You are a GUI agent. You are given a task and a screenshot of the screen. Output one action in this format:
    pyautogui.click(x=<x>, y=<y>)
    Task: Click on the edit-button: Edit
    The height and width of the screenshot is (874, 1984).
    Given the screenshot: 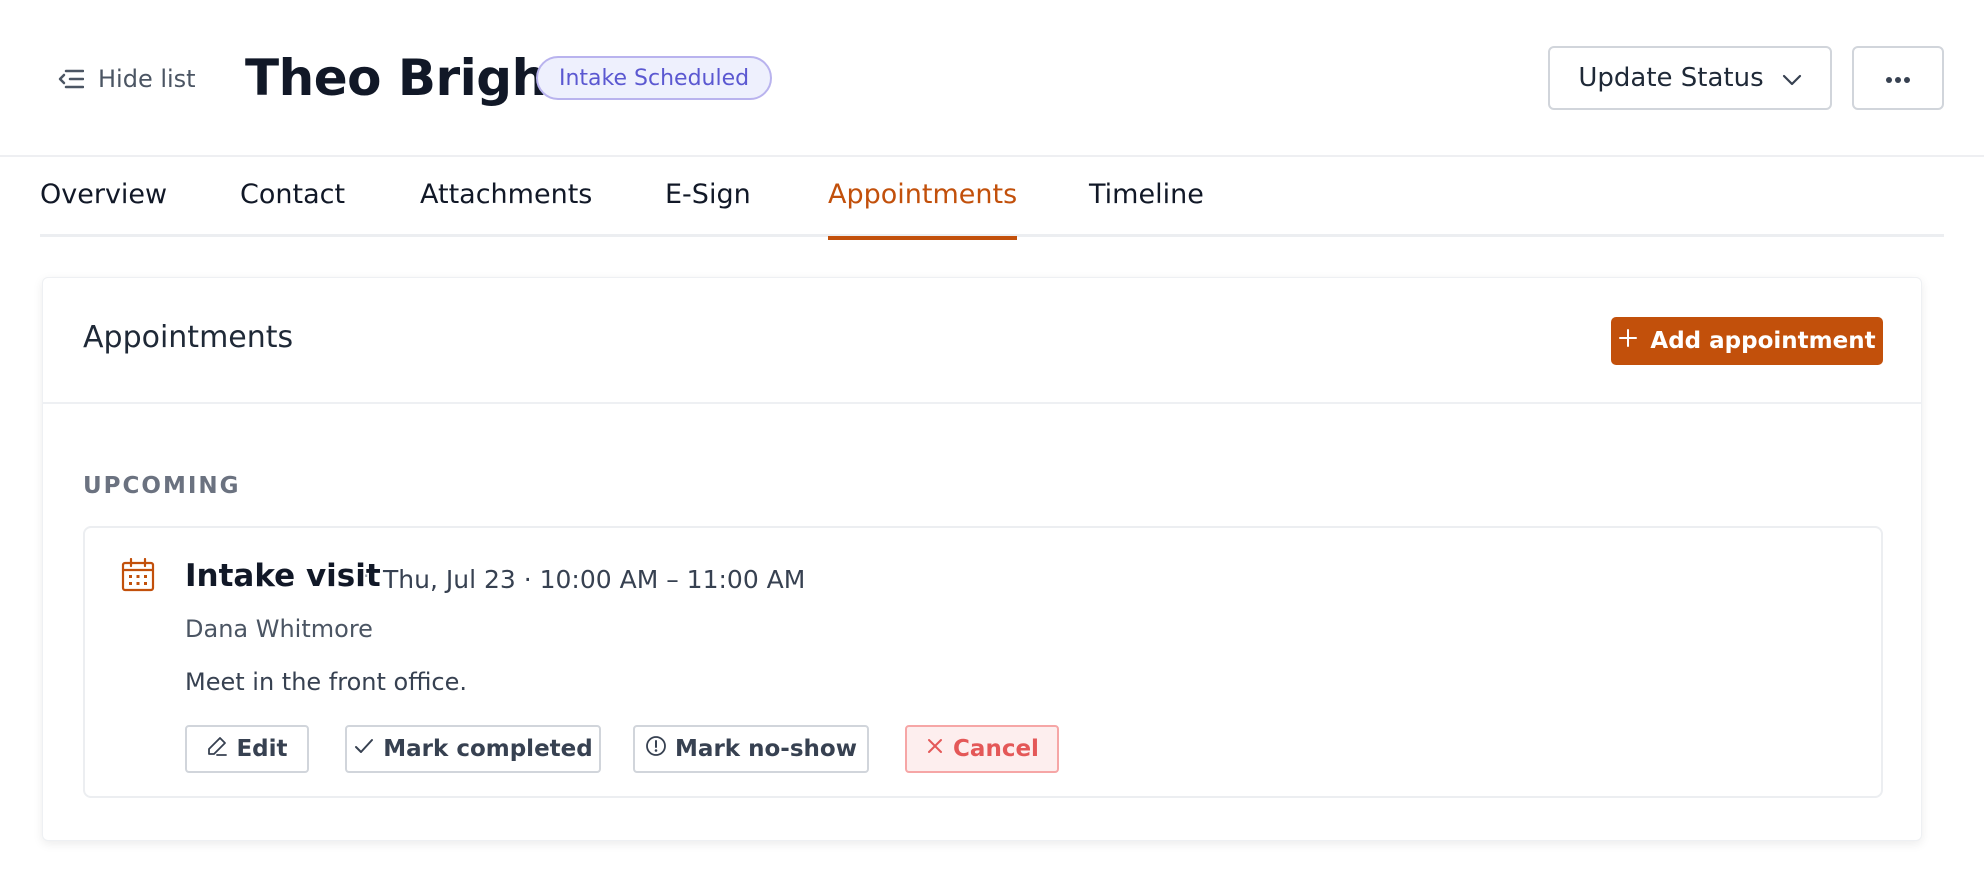 What is the action you would take?
    pyautogui.click(x=247, y=749)
    